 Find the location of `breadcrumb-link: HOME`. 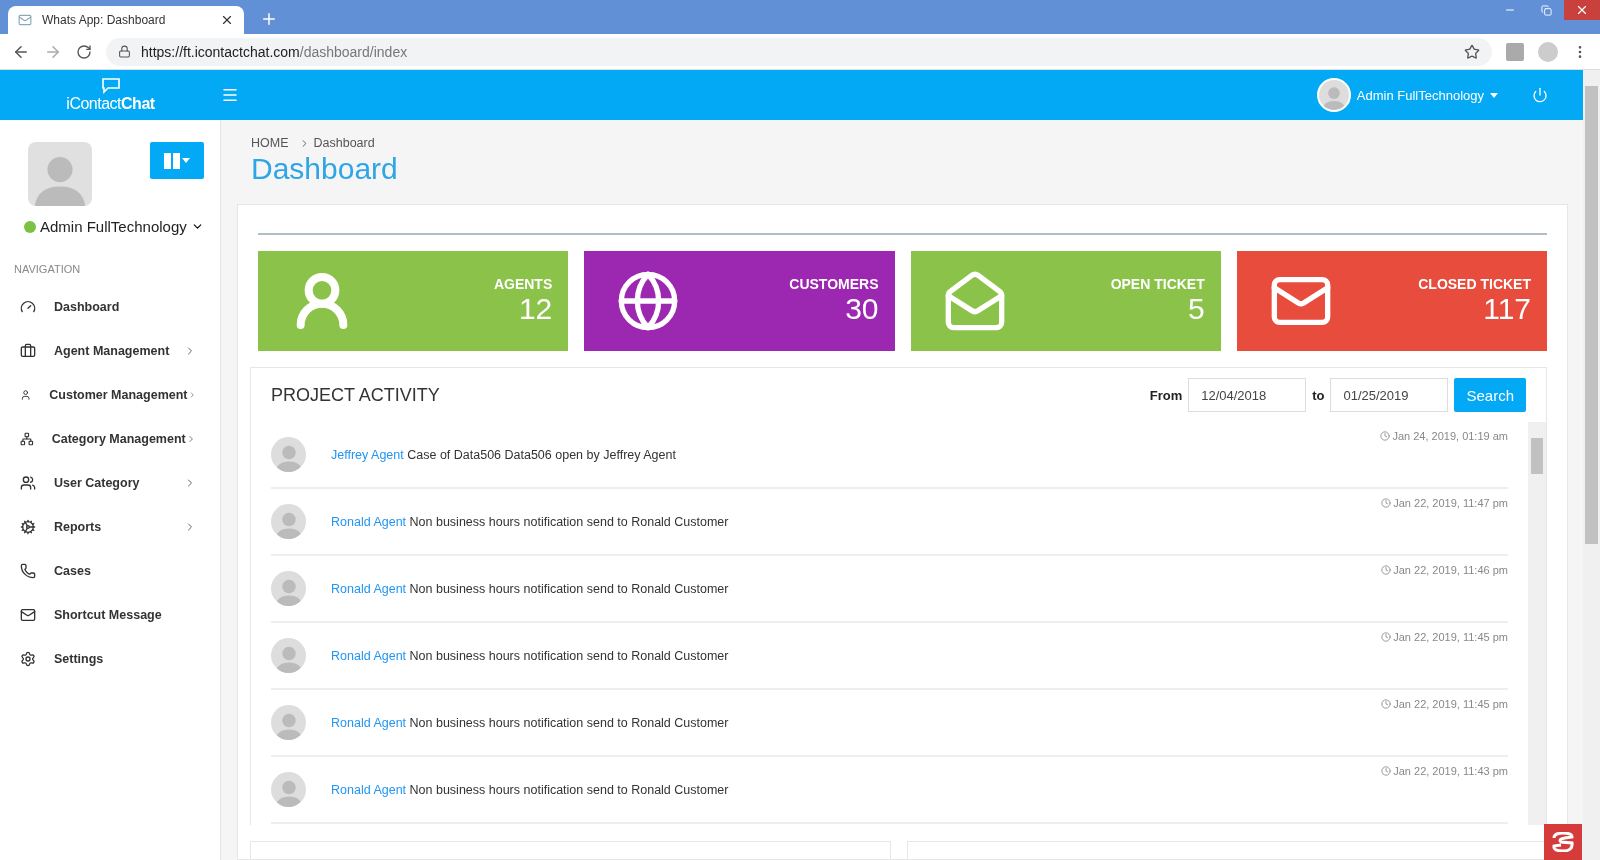

breadcrumb-link: HOME is located at coordinates (270, 143).